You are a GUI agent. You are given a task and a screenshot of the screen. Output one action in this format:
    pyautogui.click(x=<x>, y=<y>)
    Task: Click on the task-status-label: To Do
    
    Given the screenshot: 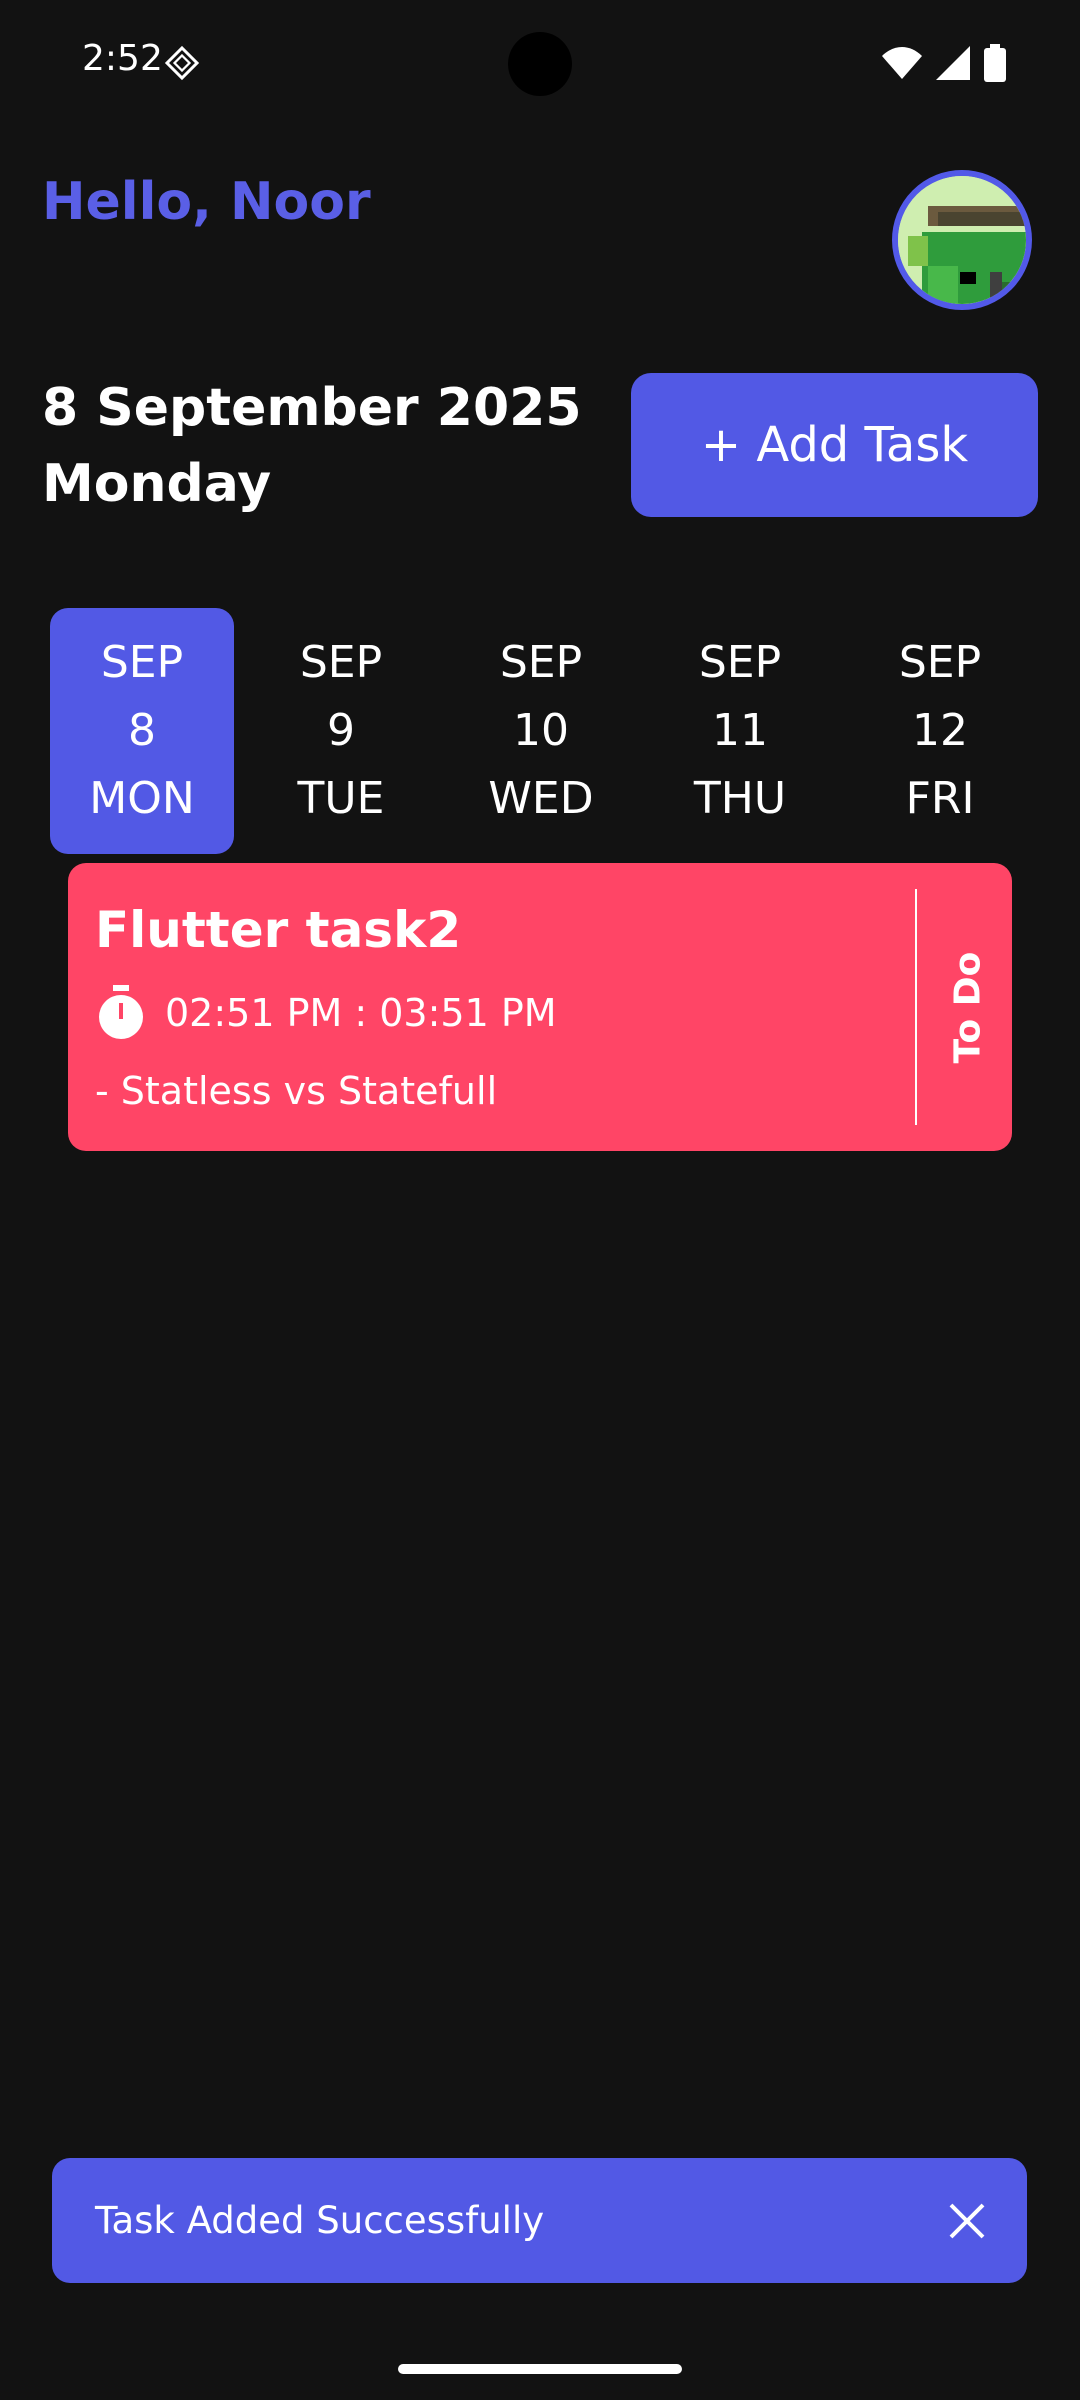 What is the action you would take?
    pyautogui.click(x=968, y=1007)
    